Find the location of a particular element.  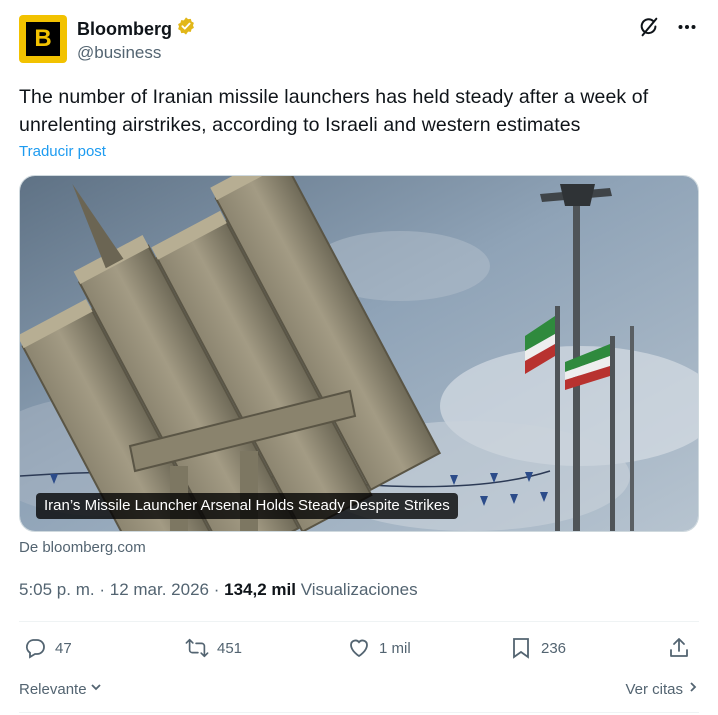

bookmark-icon is located at coordinates (521, 648).